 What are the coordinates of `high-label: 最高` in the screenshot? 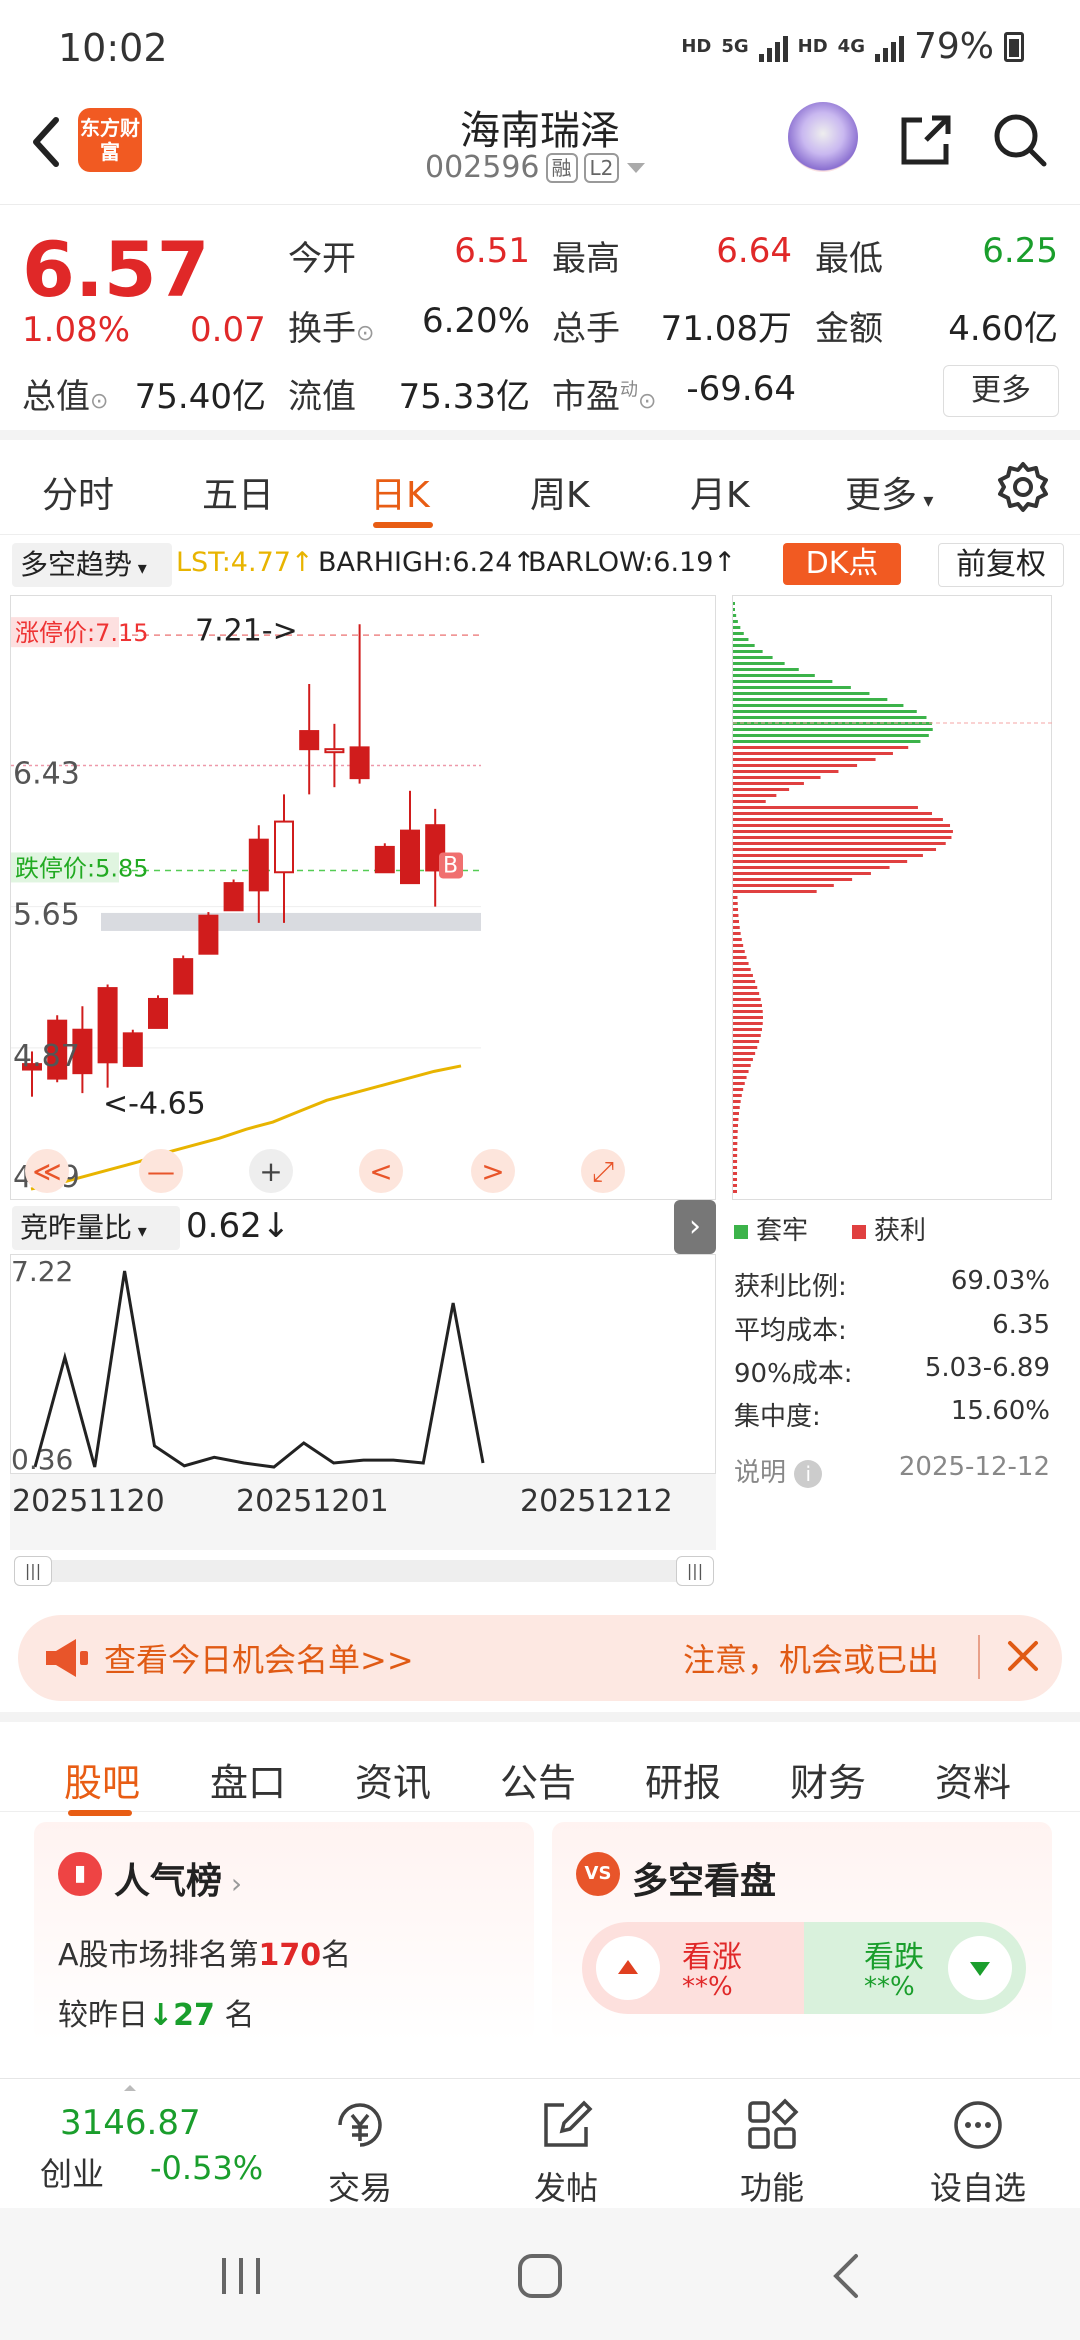 It's located at (586, 259).